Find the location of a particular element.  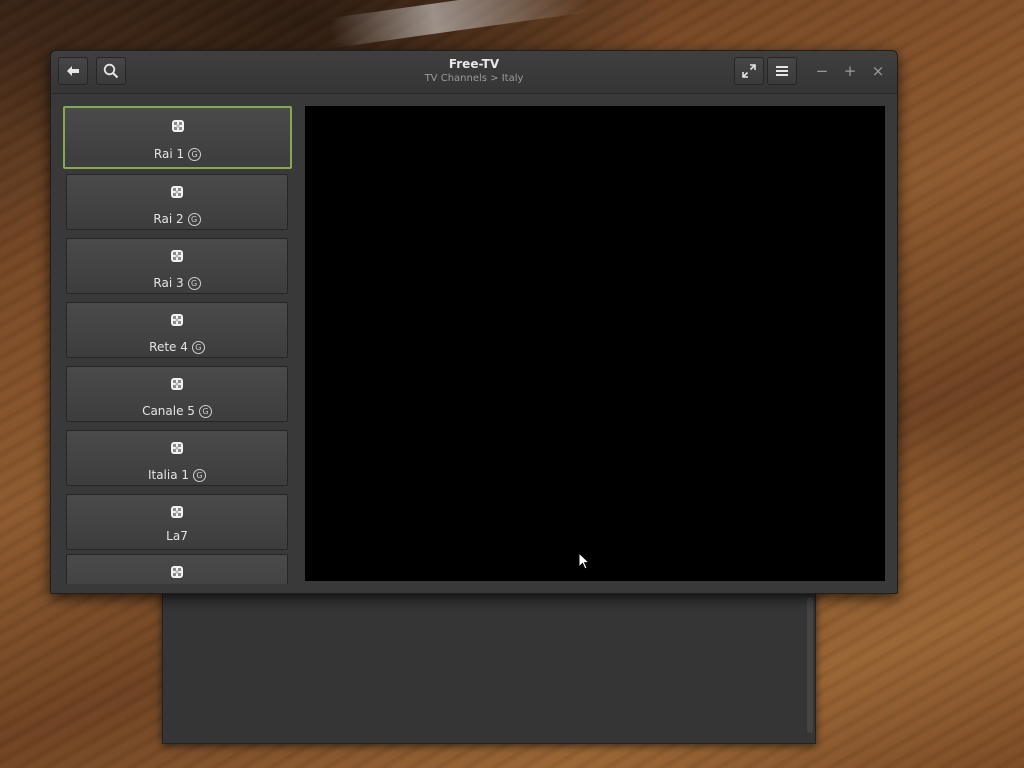

menu-button is located at coordinates (782, 71).